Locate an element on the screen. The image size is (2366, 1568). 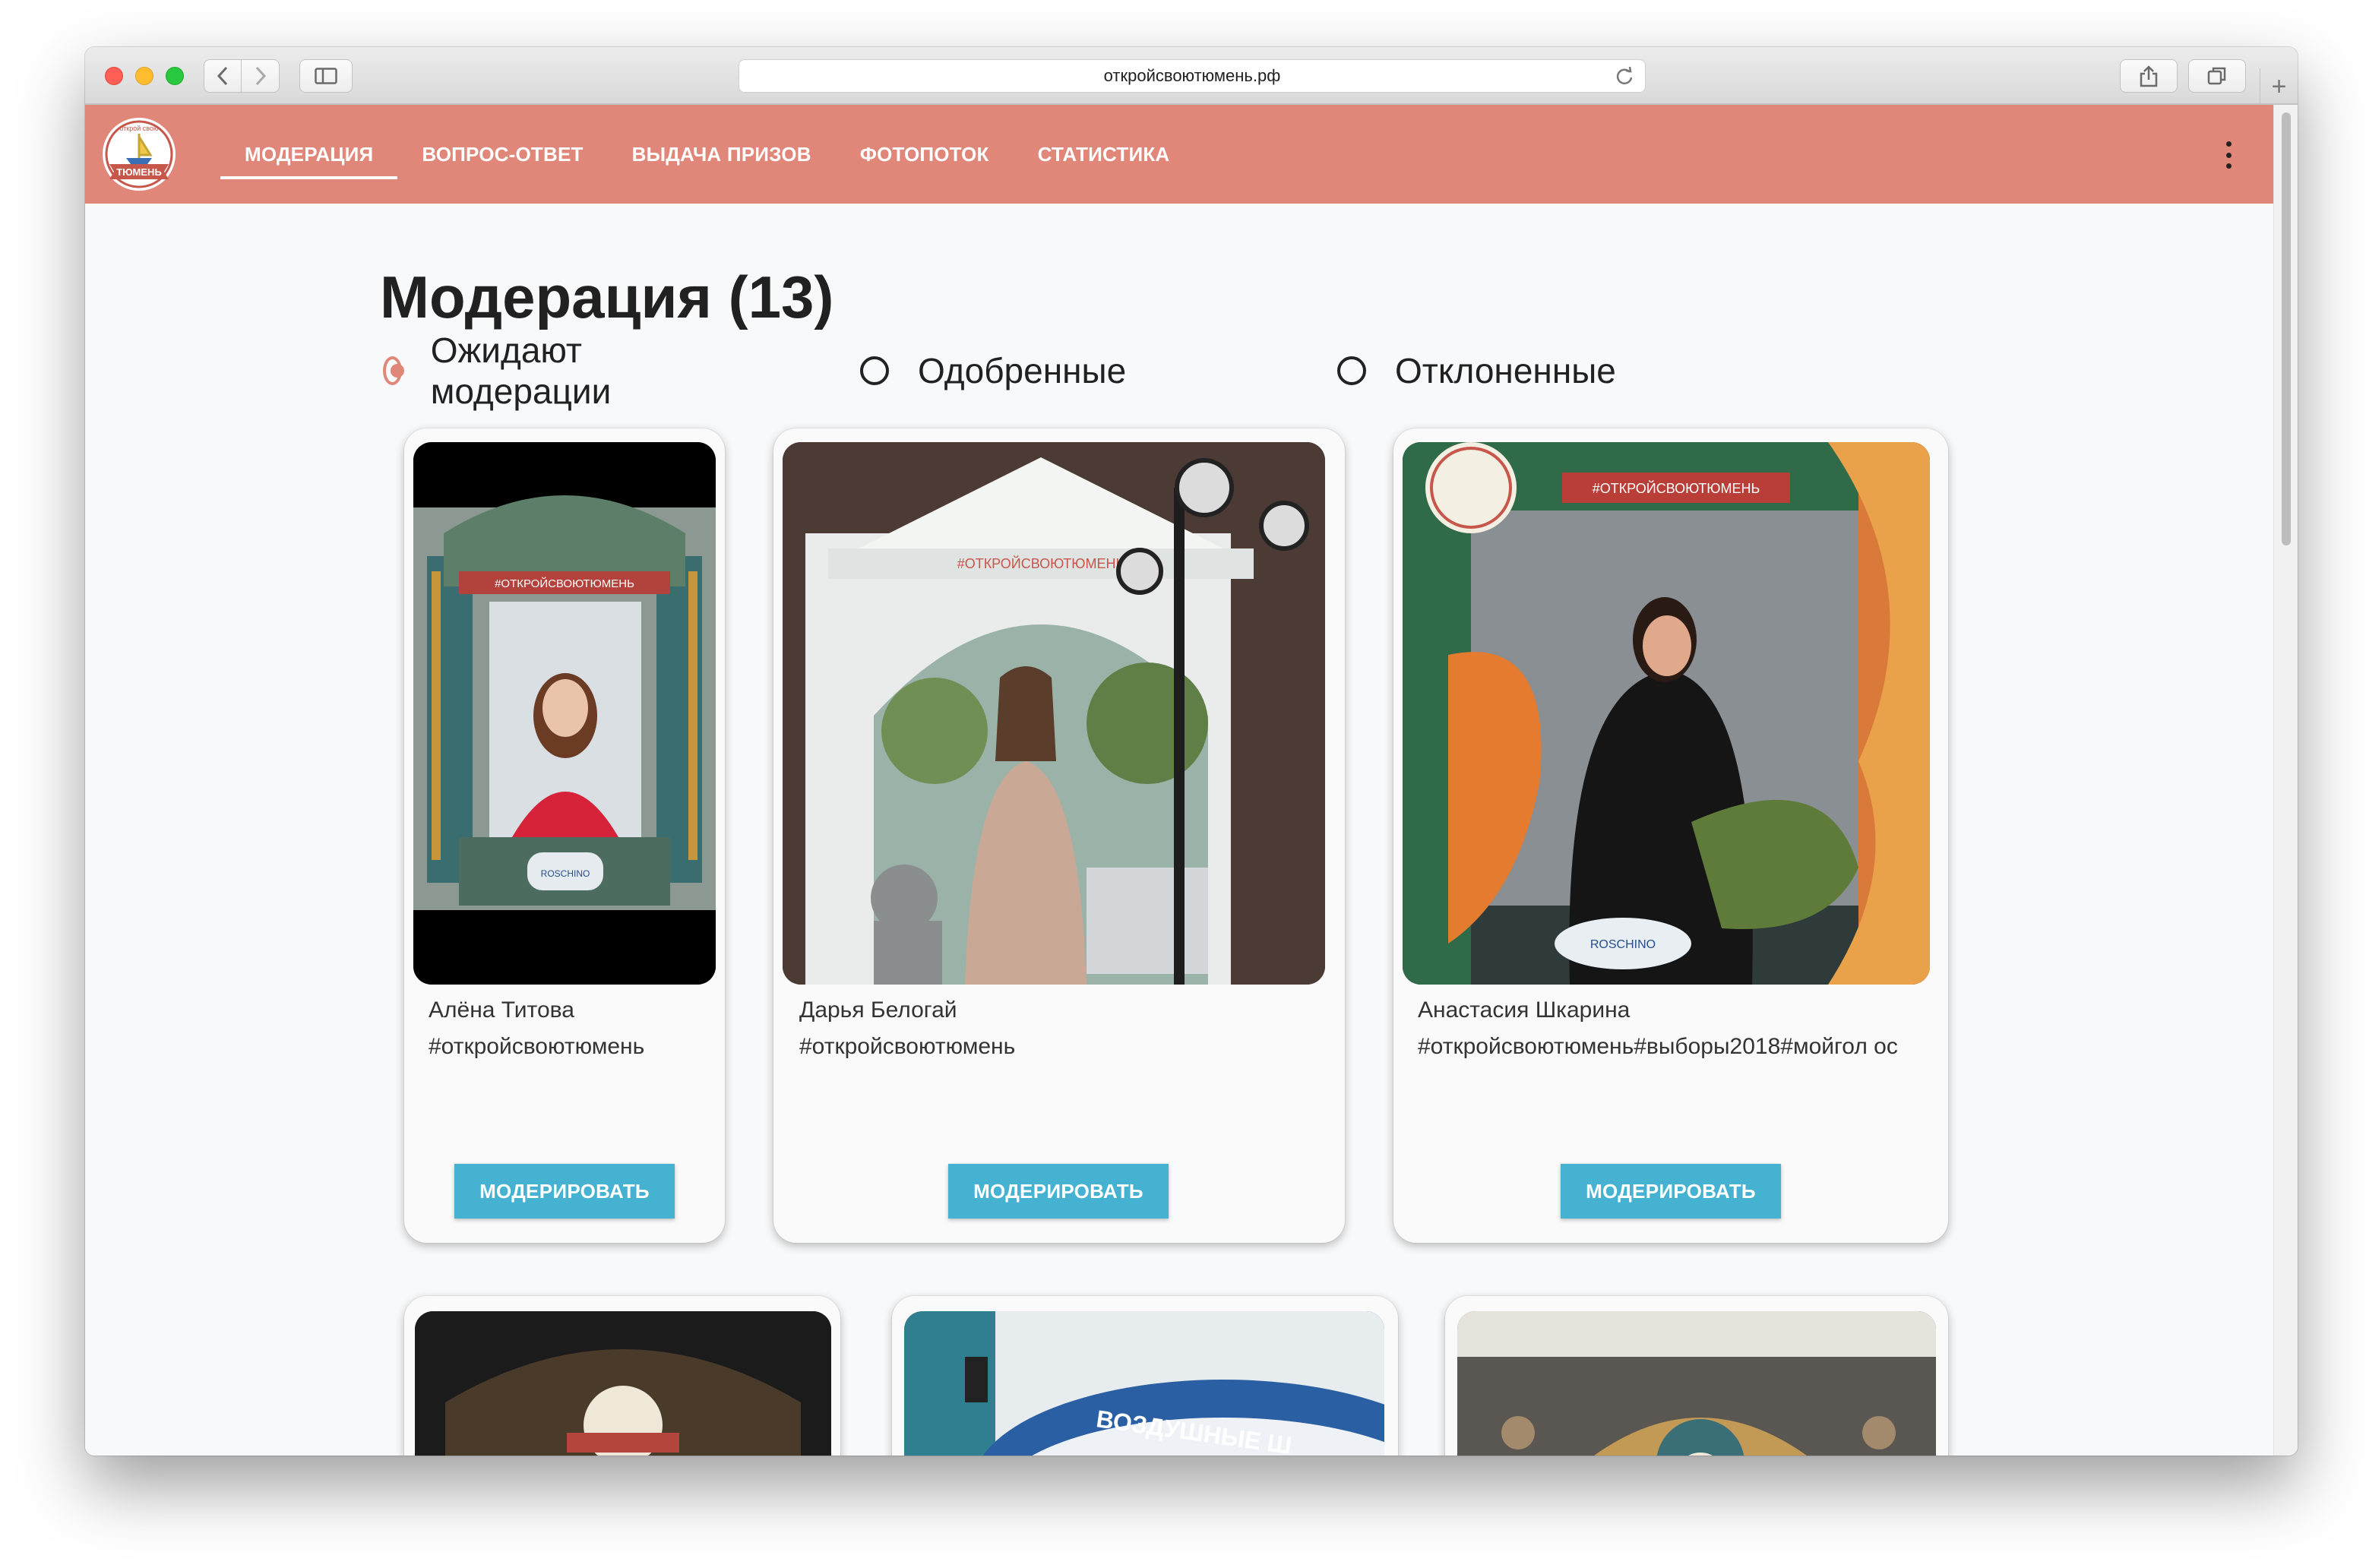
history-nav is located at coordinates (242, 76).